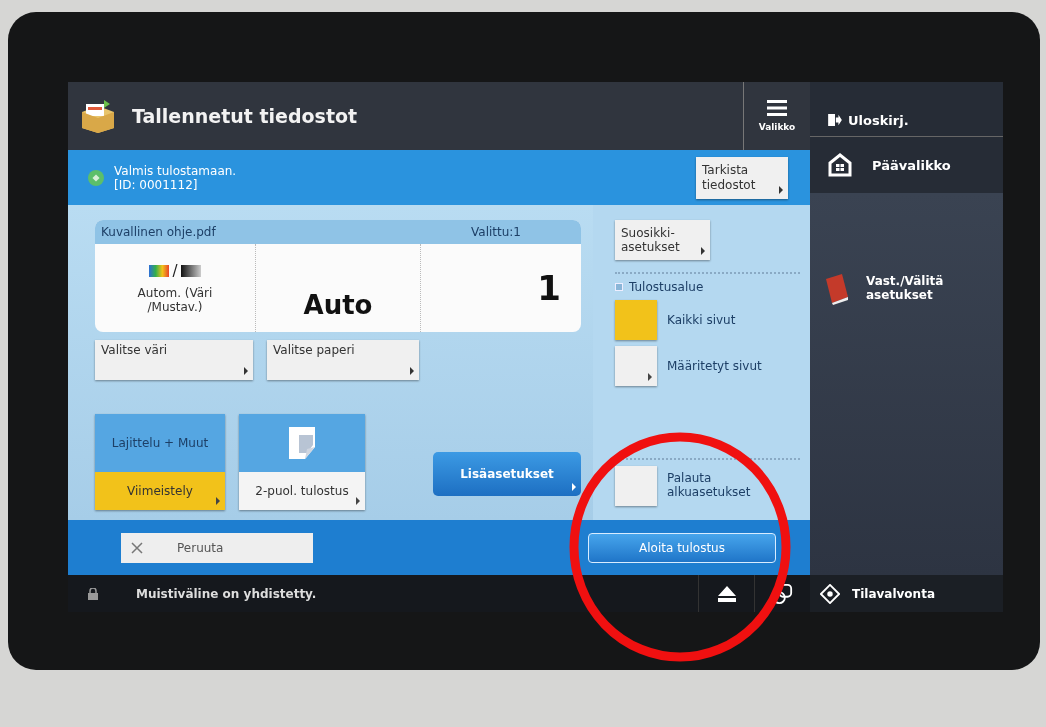  Describe the element at coordinates (682, 547) in the screenshot. I see `start-print-button: Aloita tulostus` at that location.